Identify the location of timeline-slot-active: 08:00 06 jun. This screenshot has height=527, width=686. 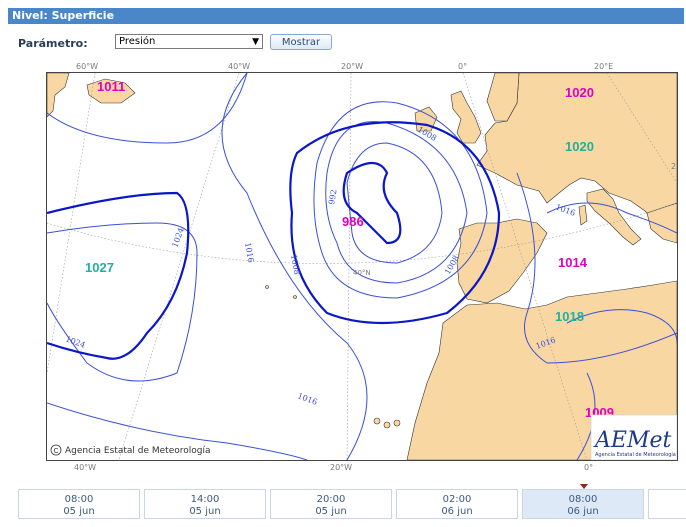
(583, 504).